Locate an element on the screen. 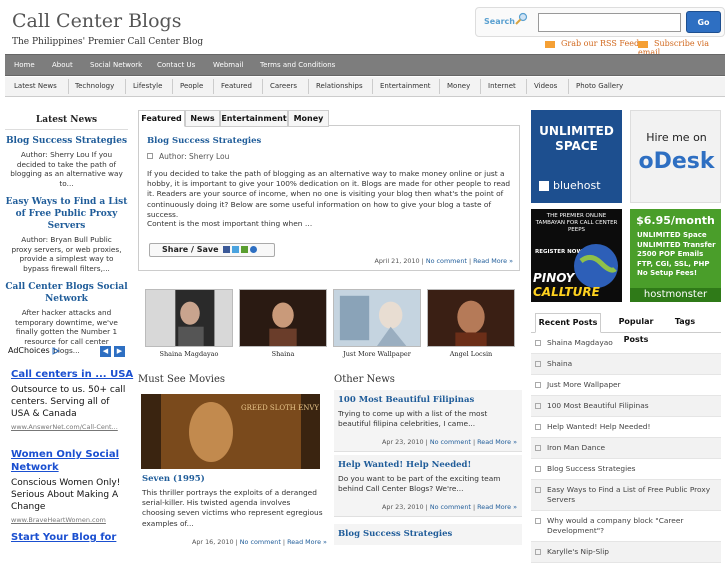 This screenshot has height=563, width=727. search-input is located at coordinates (609, 22).